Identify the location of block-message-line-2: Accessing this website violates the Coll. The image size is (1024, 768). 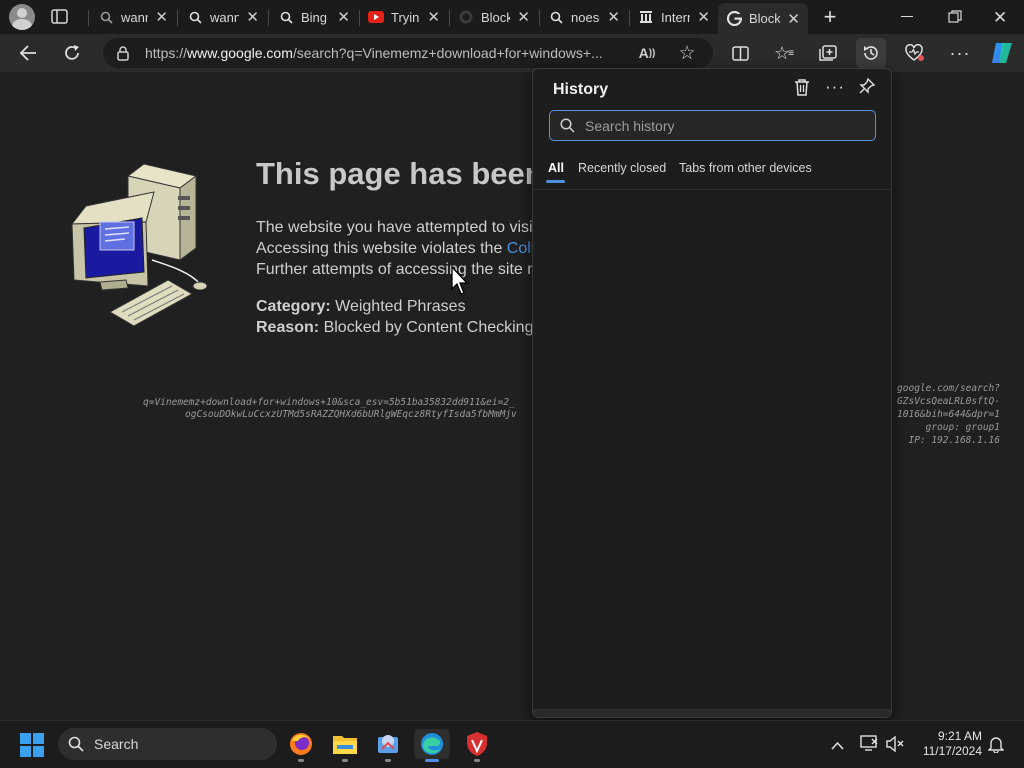
(395, 249).